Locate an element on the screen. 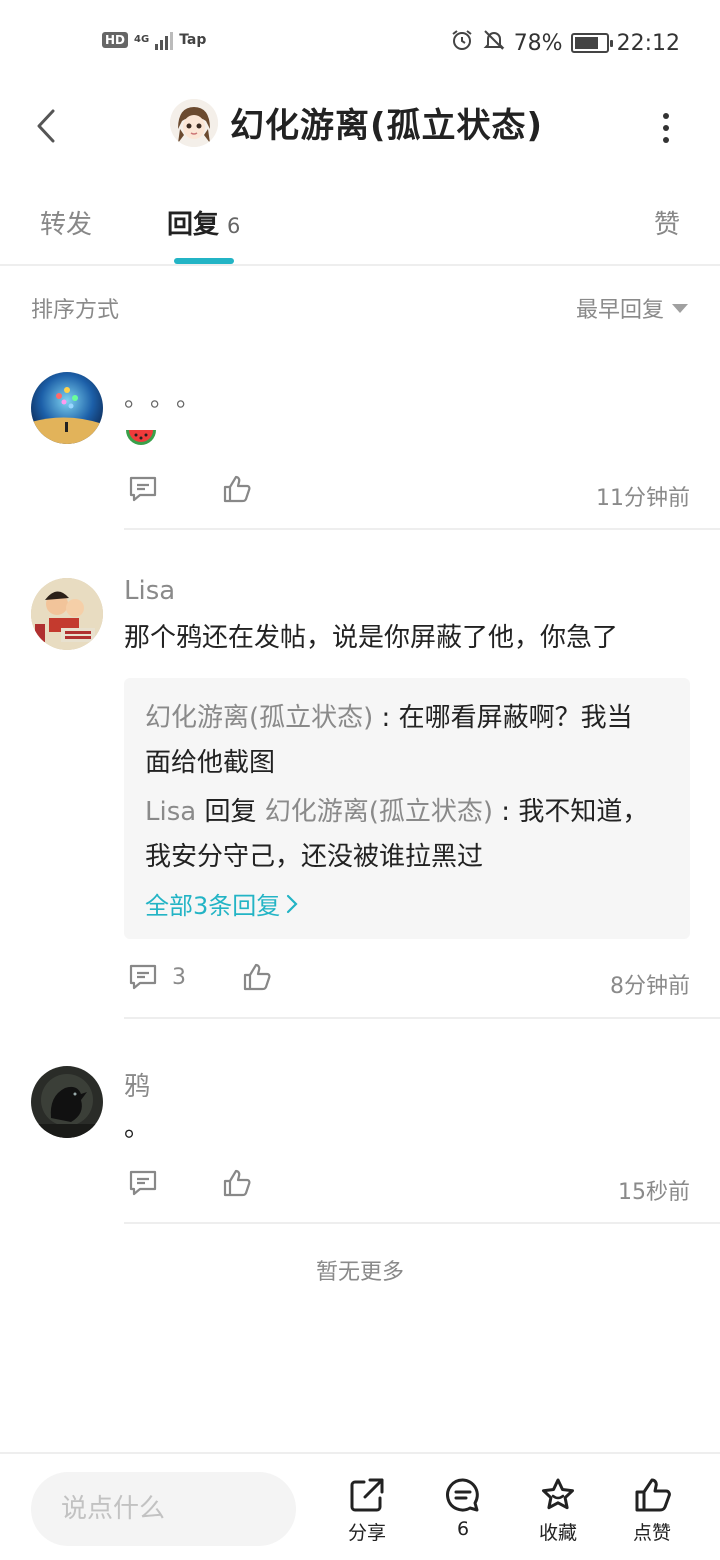 The image size is (720, 1560). comment-time: 8分钟前 is located at coordinates (650, 986).